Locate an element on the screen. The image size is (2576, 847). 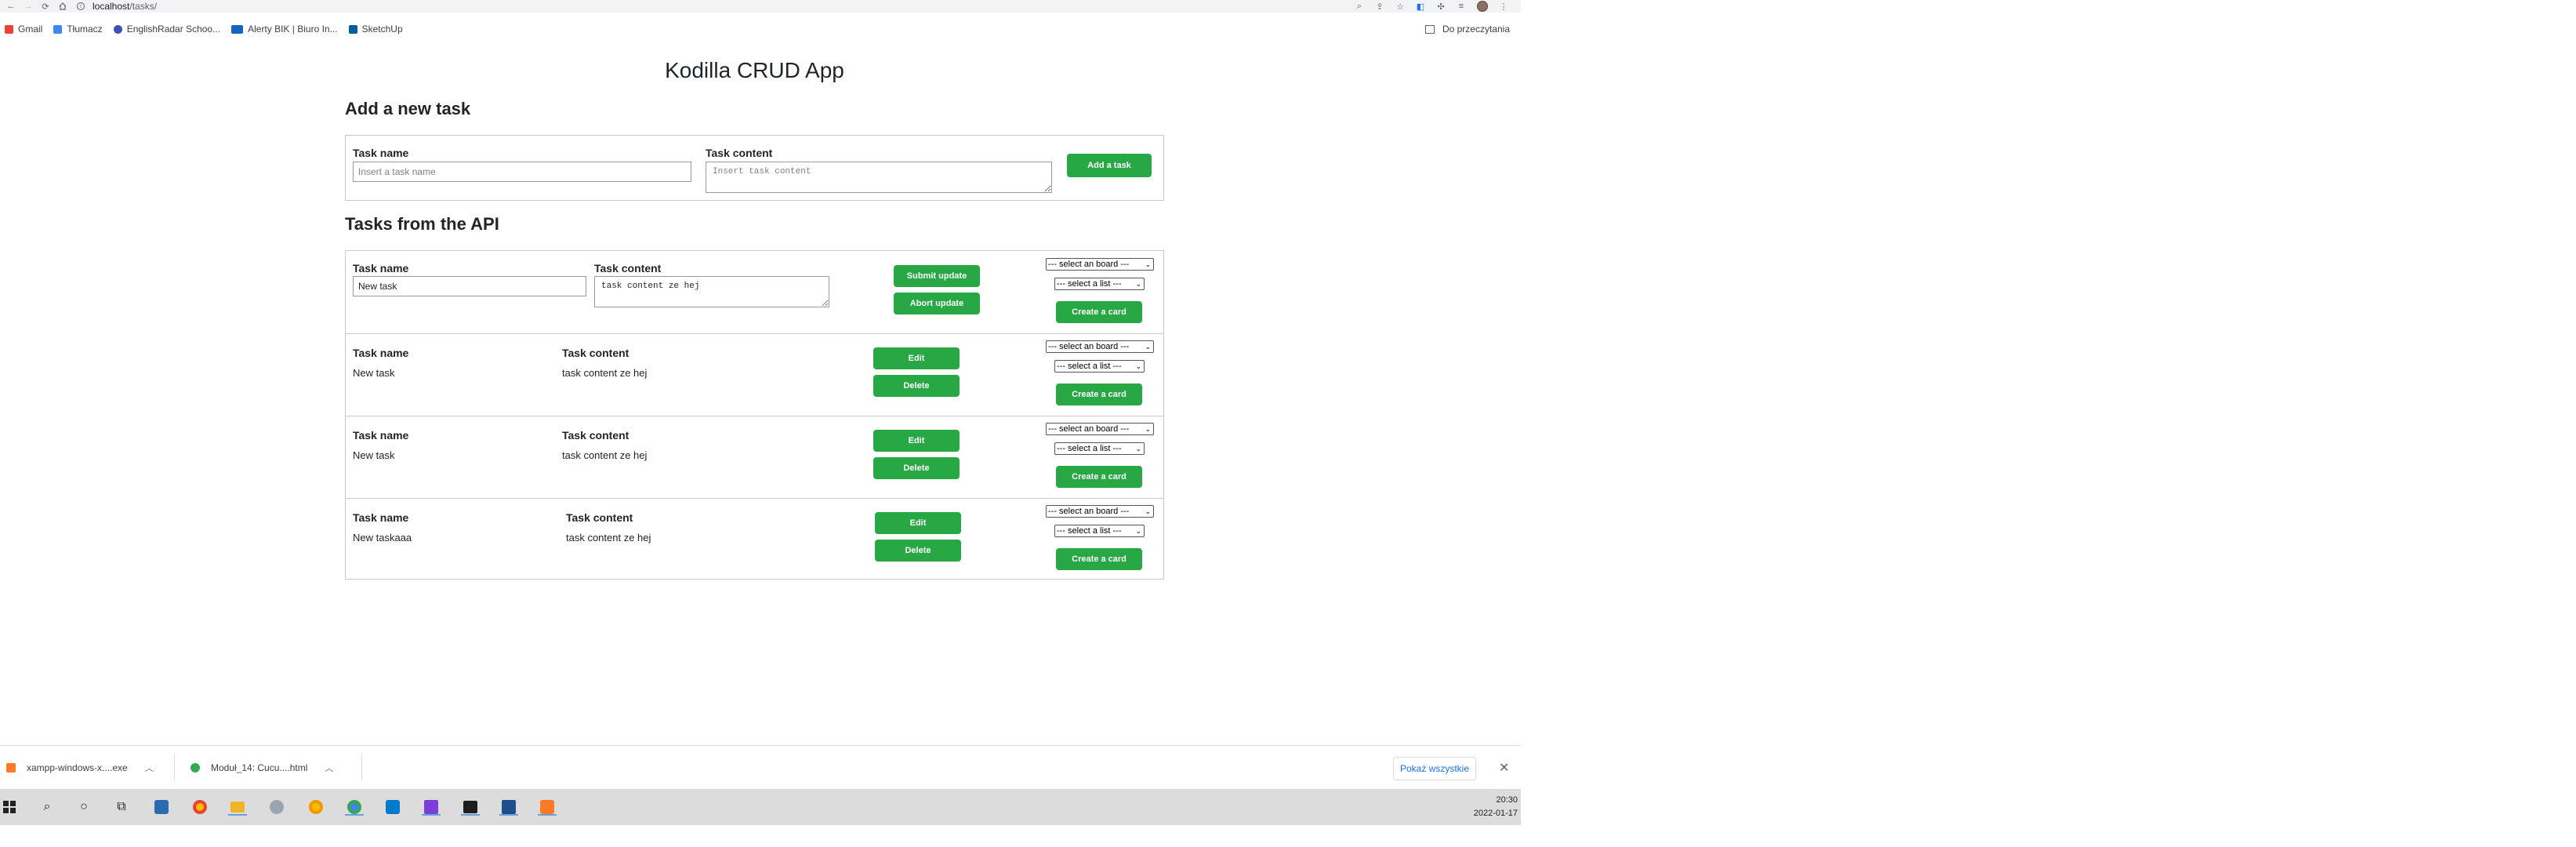
add-task-button: Add a task is located at coordinates (1110, 165).